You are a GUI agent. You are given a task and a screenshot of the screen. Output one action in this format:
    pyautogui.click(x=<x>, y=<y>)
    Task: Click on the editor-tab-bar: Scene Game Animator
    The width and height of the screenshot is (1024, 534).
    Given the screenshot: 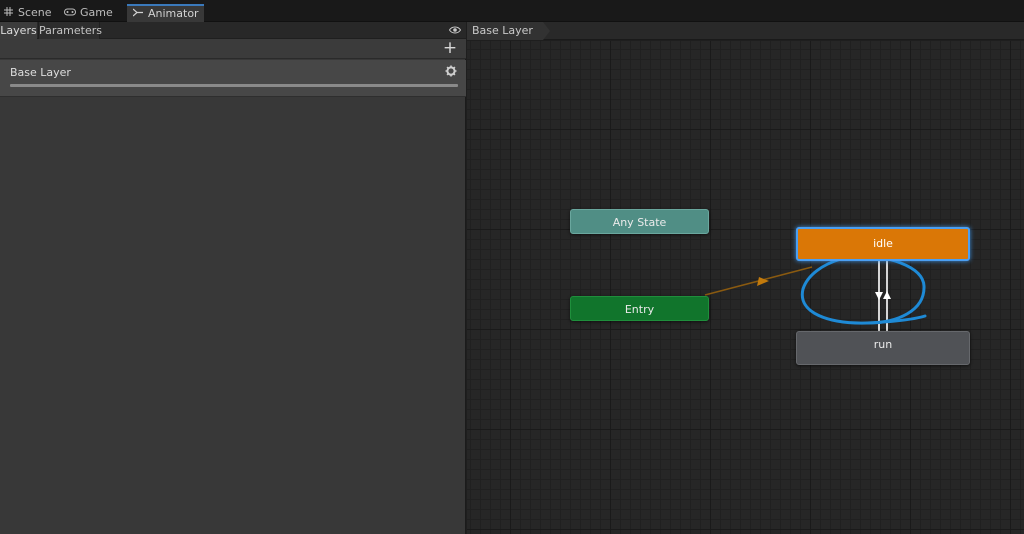 What is the action you would take?
    pyautogui.click(x=512, y=13)
    